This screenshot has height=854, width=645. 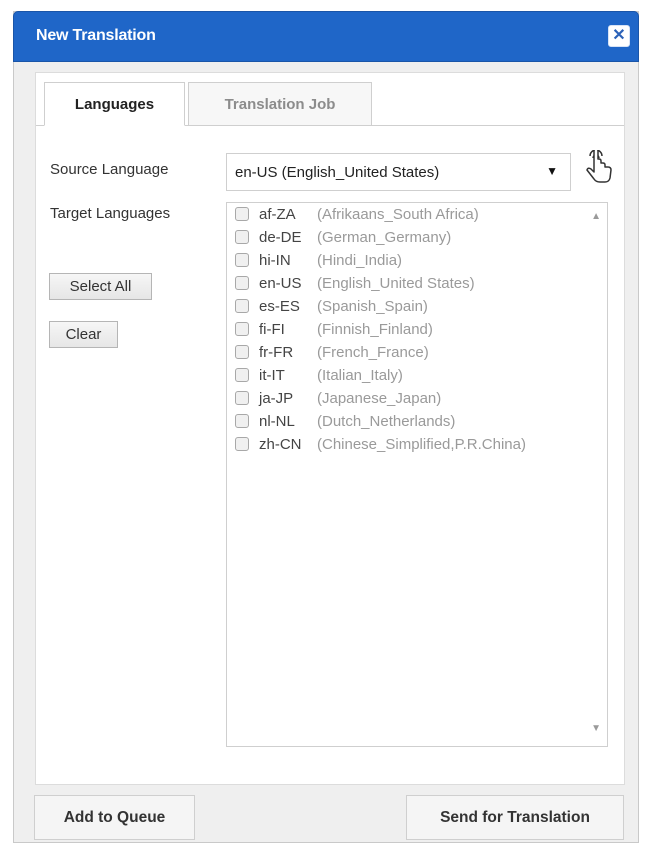 What do you see at coordinates (326, 36) in the screenshot?
I see `dialog-titlebar: New Translation ✕` at bounding box center [326, 36].